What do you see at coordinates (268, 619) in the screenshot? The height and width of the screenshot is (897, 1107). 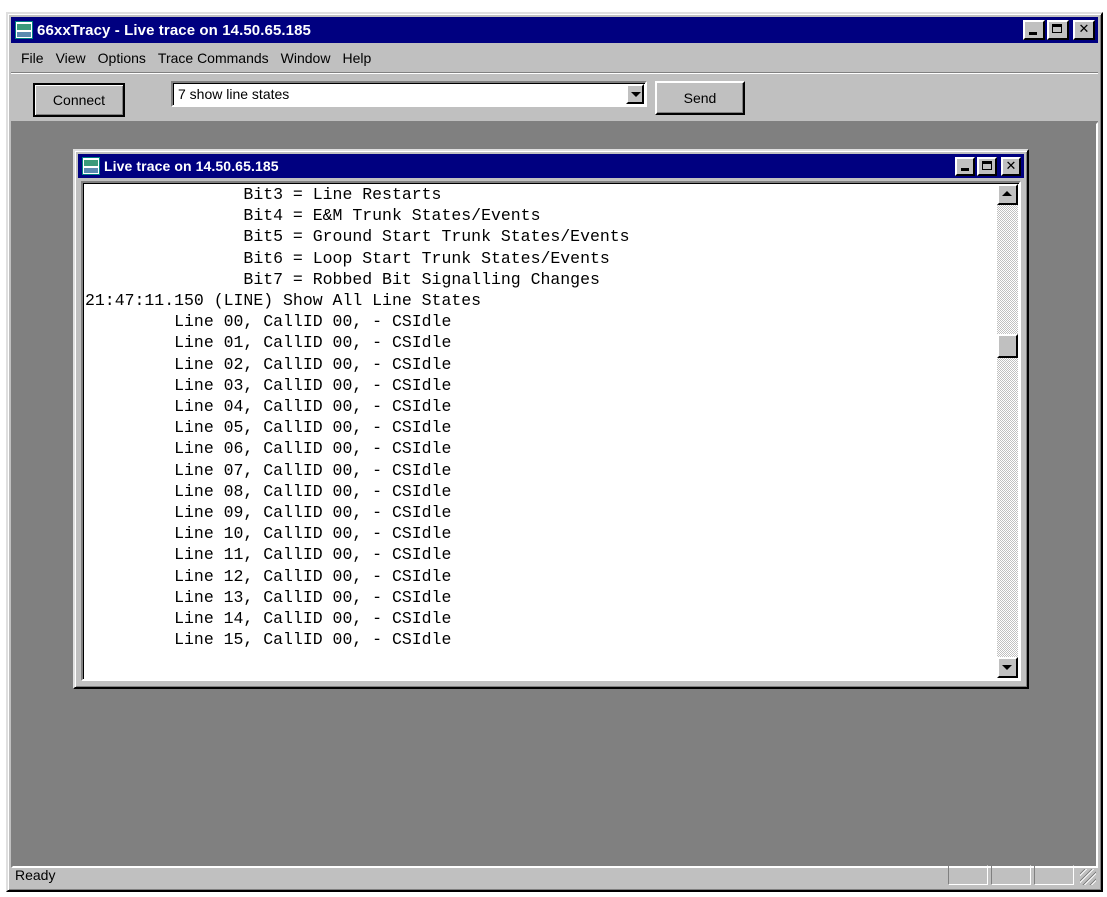 I see `trace-line: Line 14, CallID 00, - CSIdle` at bounding box center [268, 619].